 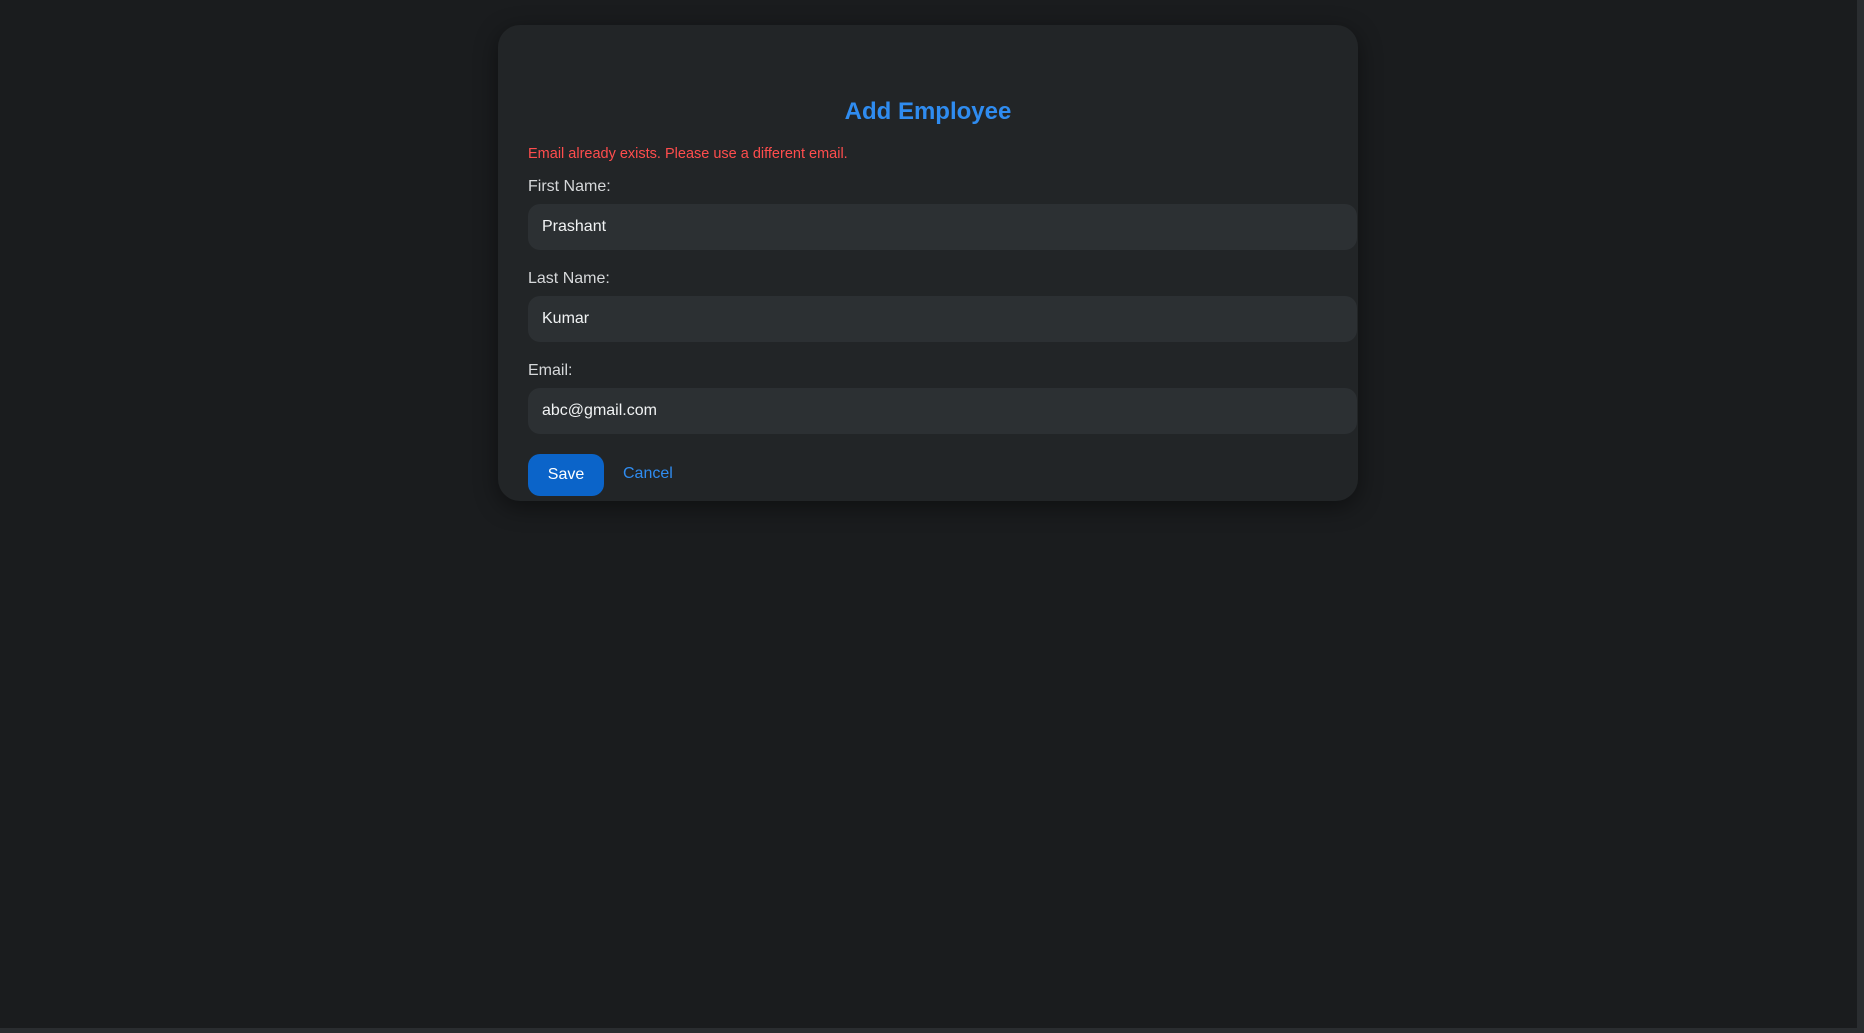 I want to click on save-button: Save, so click(x=566, y=475).